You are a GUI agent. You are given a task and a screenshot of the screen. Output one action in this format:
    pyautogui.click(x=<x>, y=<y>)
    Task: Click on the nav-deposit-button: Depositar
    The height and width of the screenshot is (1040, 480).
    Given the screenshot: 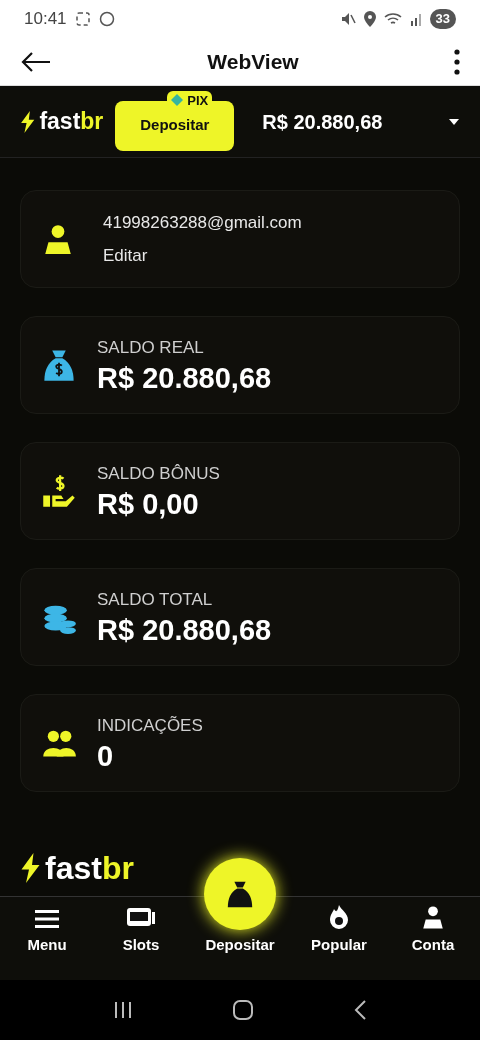 What is the action you would take?
    pyautogui.click(x=240, y=906)
    